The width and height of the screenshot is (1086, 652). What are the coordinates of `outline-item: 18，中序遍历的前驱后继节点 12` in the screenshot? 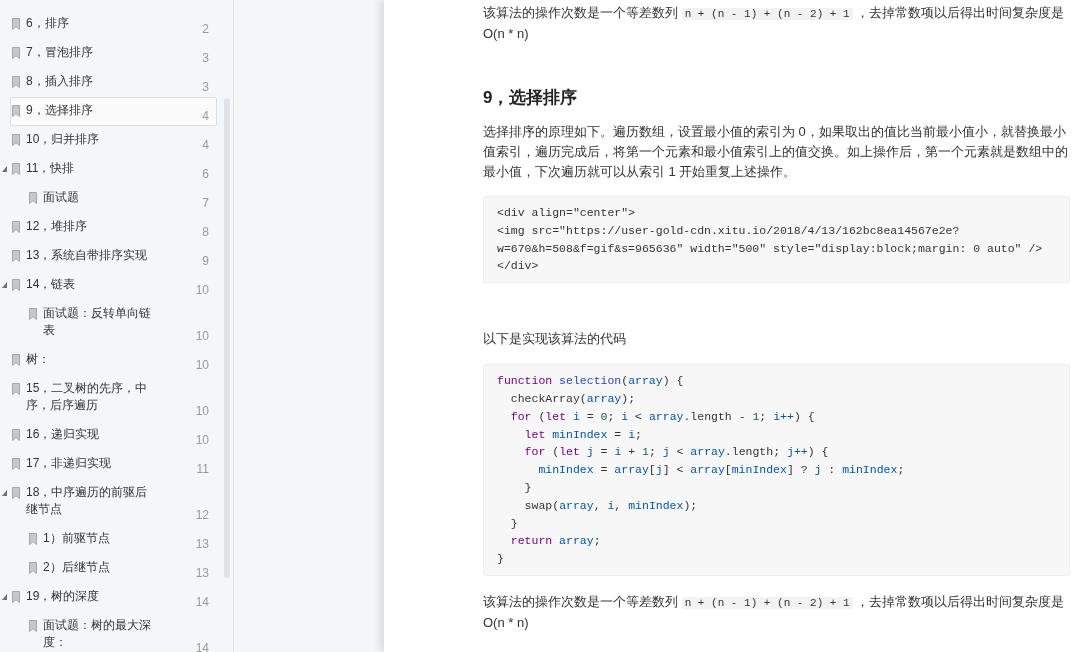 It's located at (113, 502).